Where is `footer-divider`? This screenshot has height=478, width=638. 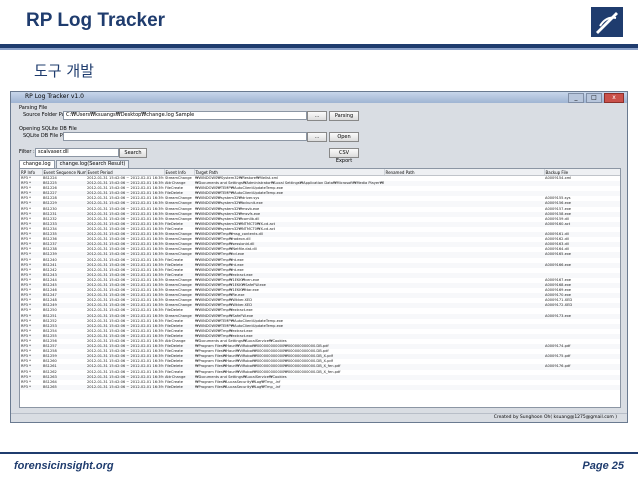
footer-divider is located at coordinates (319, 453).